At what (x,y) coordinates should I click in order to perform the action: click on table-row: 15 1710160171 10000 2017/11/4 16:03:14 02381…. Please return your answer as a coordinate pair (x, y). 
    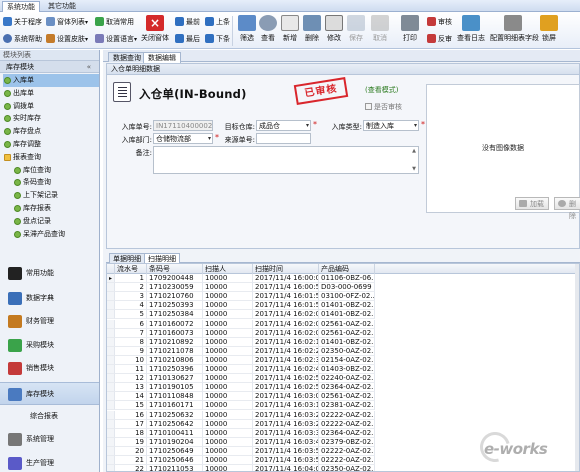
    Looking at the image, I should click on (343, 406).